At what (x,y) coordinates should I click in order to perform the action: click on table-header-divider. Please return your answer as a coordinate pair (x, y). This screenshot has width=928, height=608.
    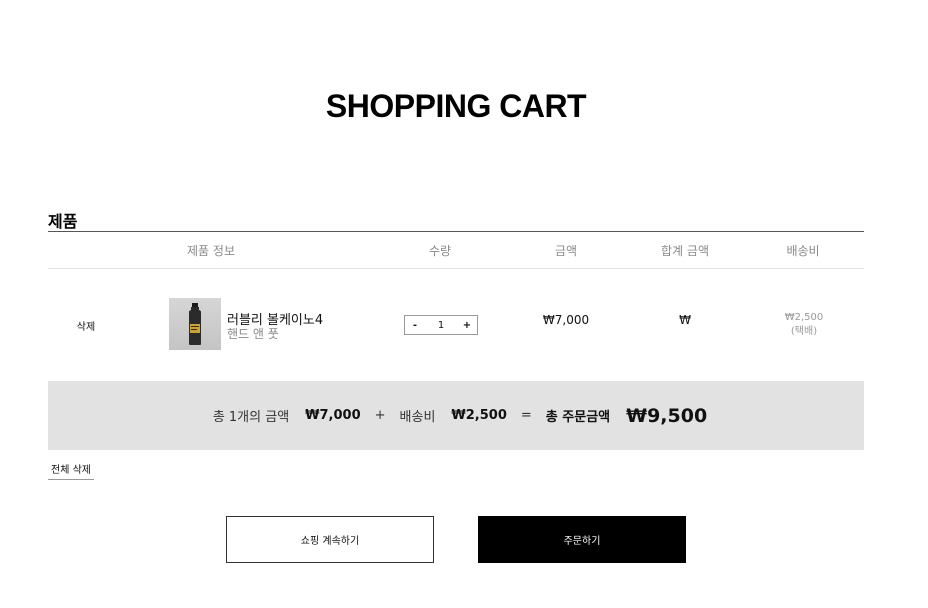
    Looking at the image, I should click on (456, 268).